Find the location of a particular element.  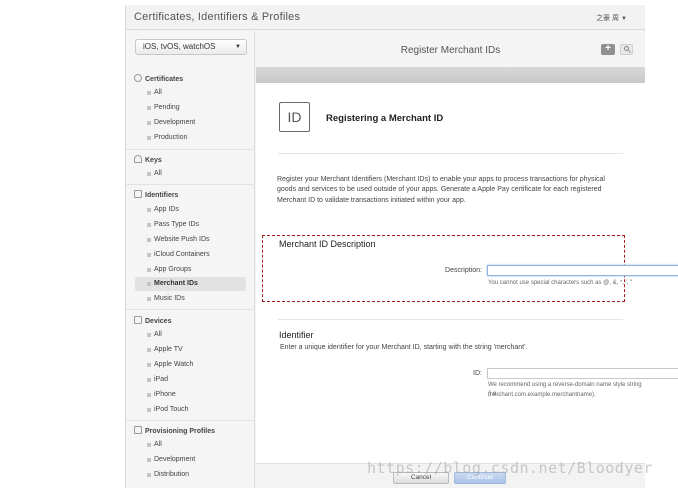

sidebar-item-certificates-all: All is located at coordinates (190, 93).